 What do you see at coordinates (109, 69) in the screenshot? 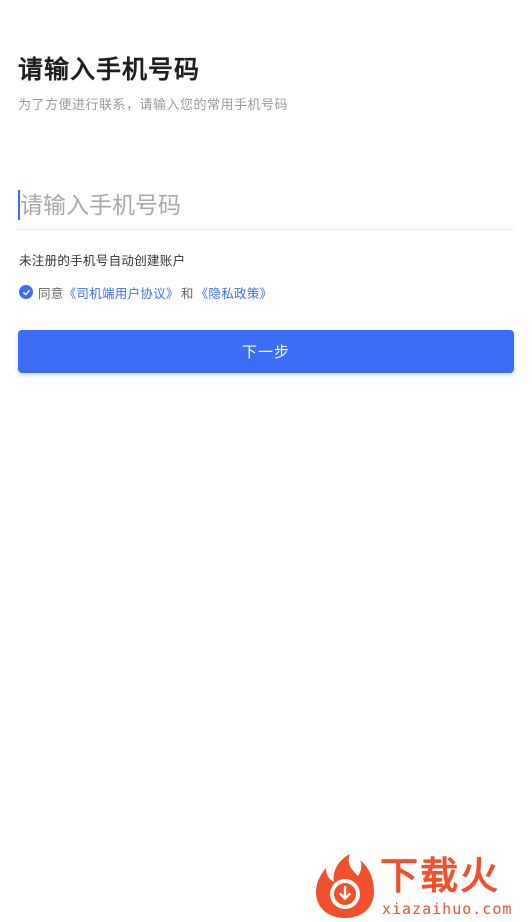
I see `page-title: 请输入手机号码` at bounding box center [109, 69].